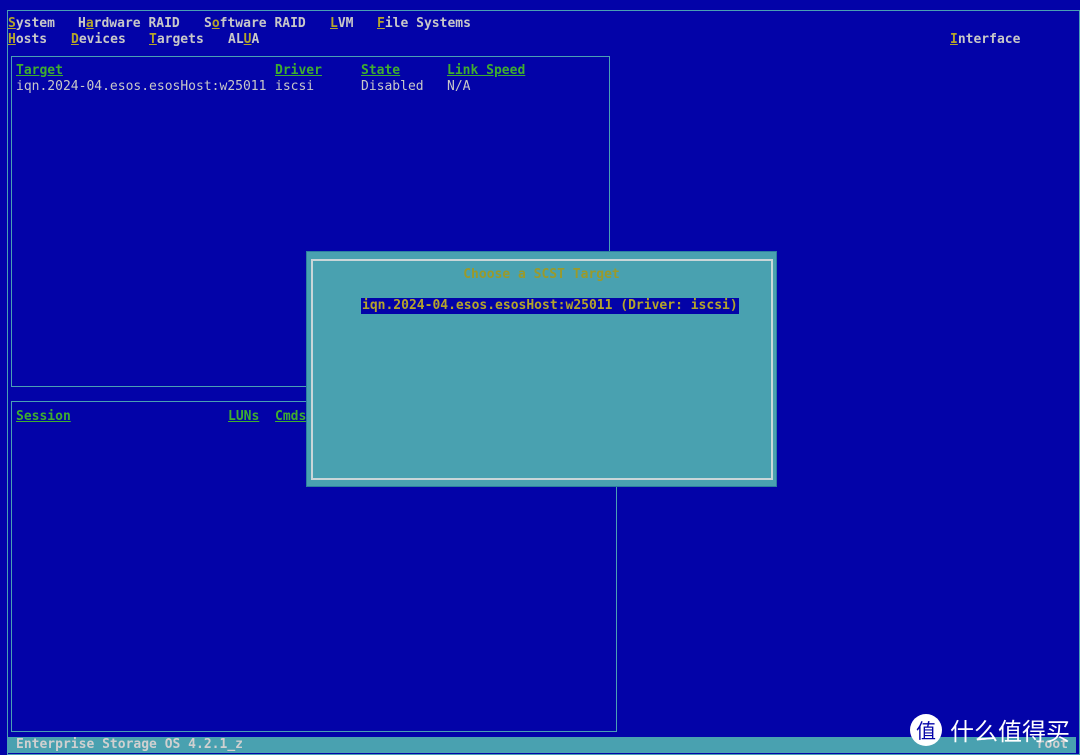  What do you see at coordinates (381, 23) in the screenshot?
I see `hotkey: F` at bounding box center [381, 23].